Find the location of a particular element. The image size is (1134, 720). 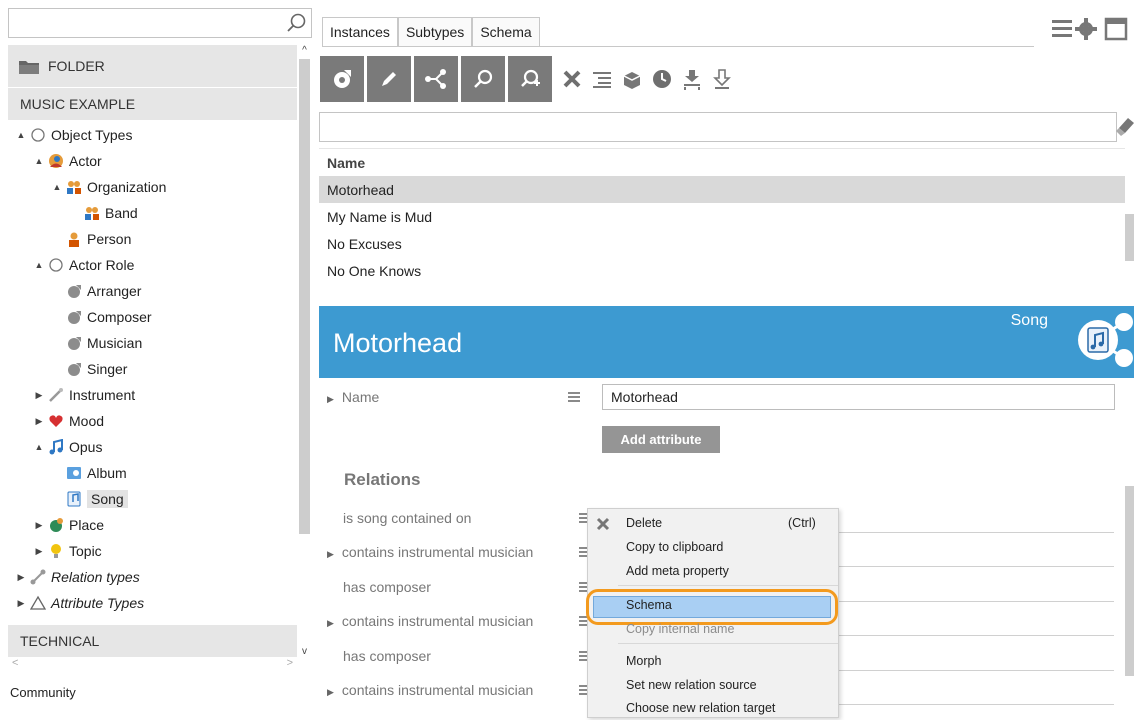

section-header-music-example: MUSIC EXAMPLE is located at coordinates (152, 104).